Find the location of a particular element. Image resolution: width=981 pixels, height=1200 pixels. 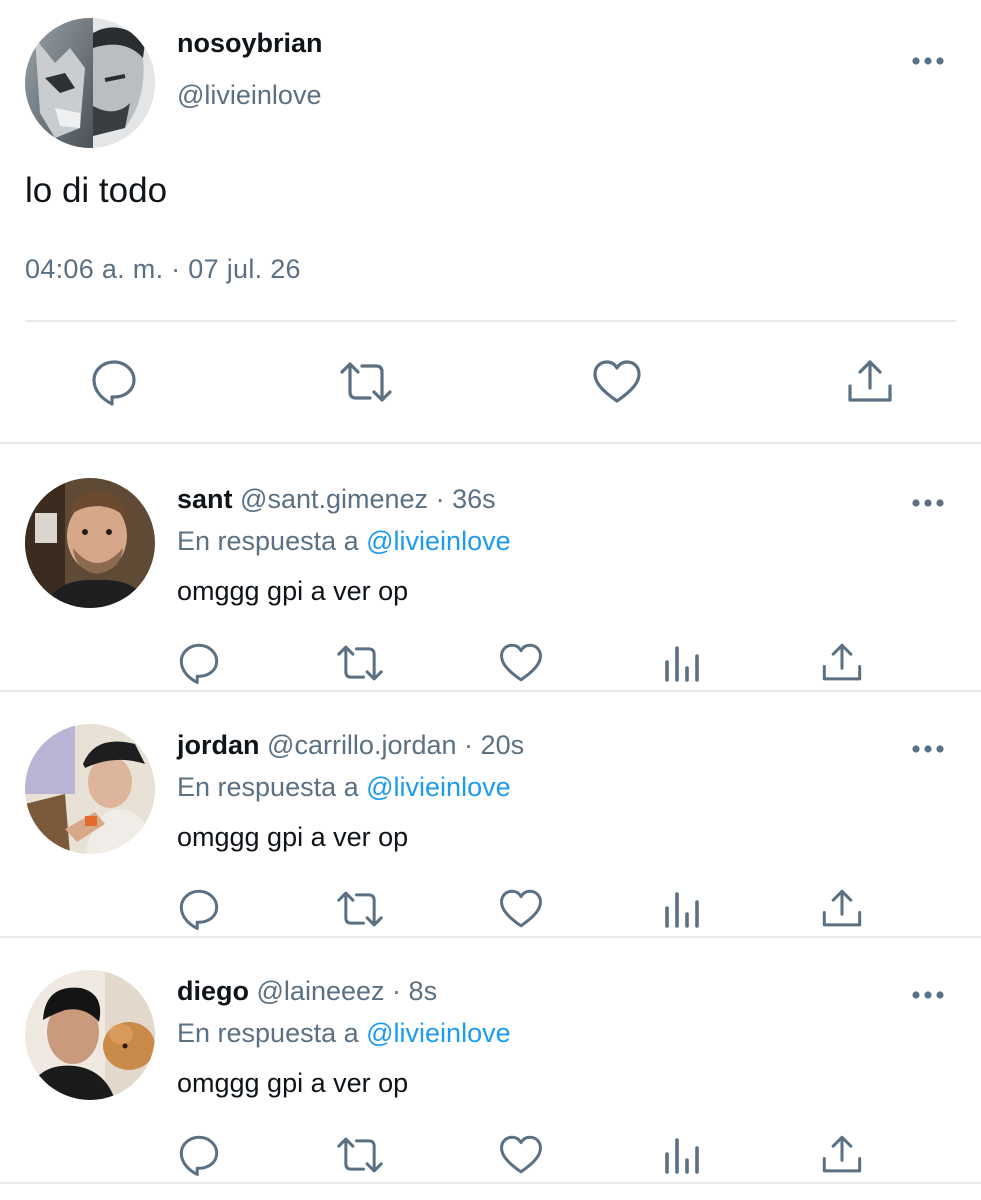

relative-time: 8s is located at coordinates (423, 991).